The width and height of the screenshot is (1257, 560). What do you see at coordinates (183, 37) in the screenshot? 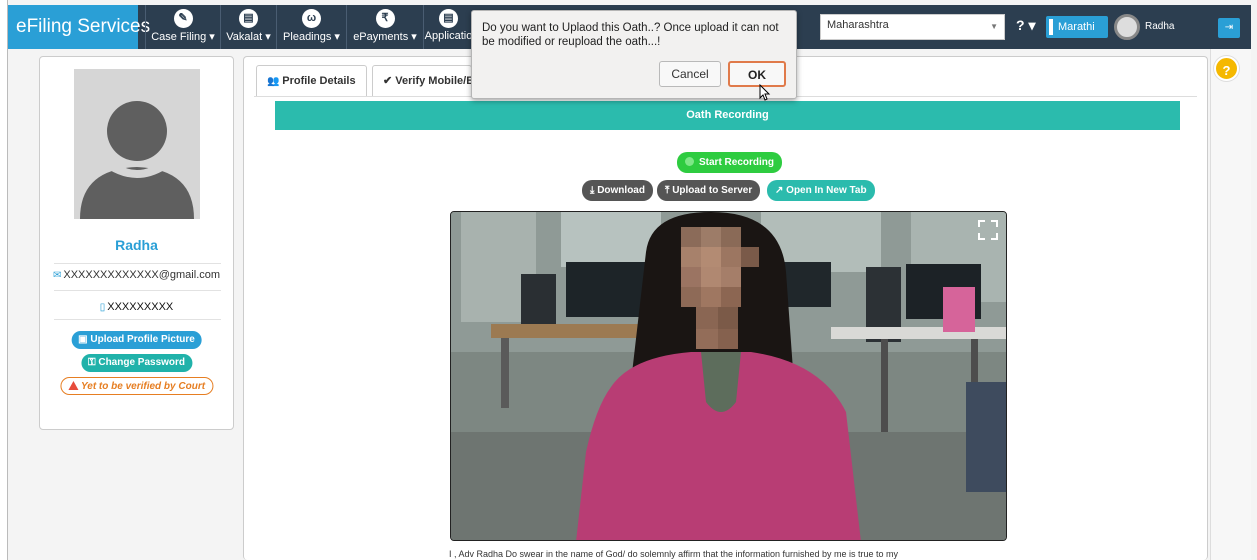
I see `nav-case-filing-label: Case Filing ▾` at bounding box center [183, 37].